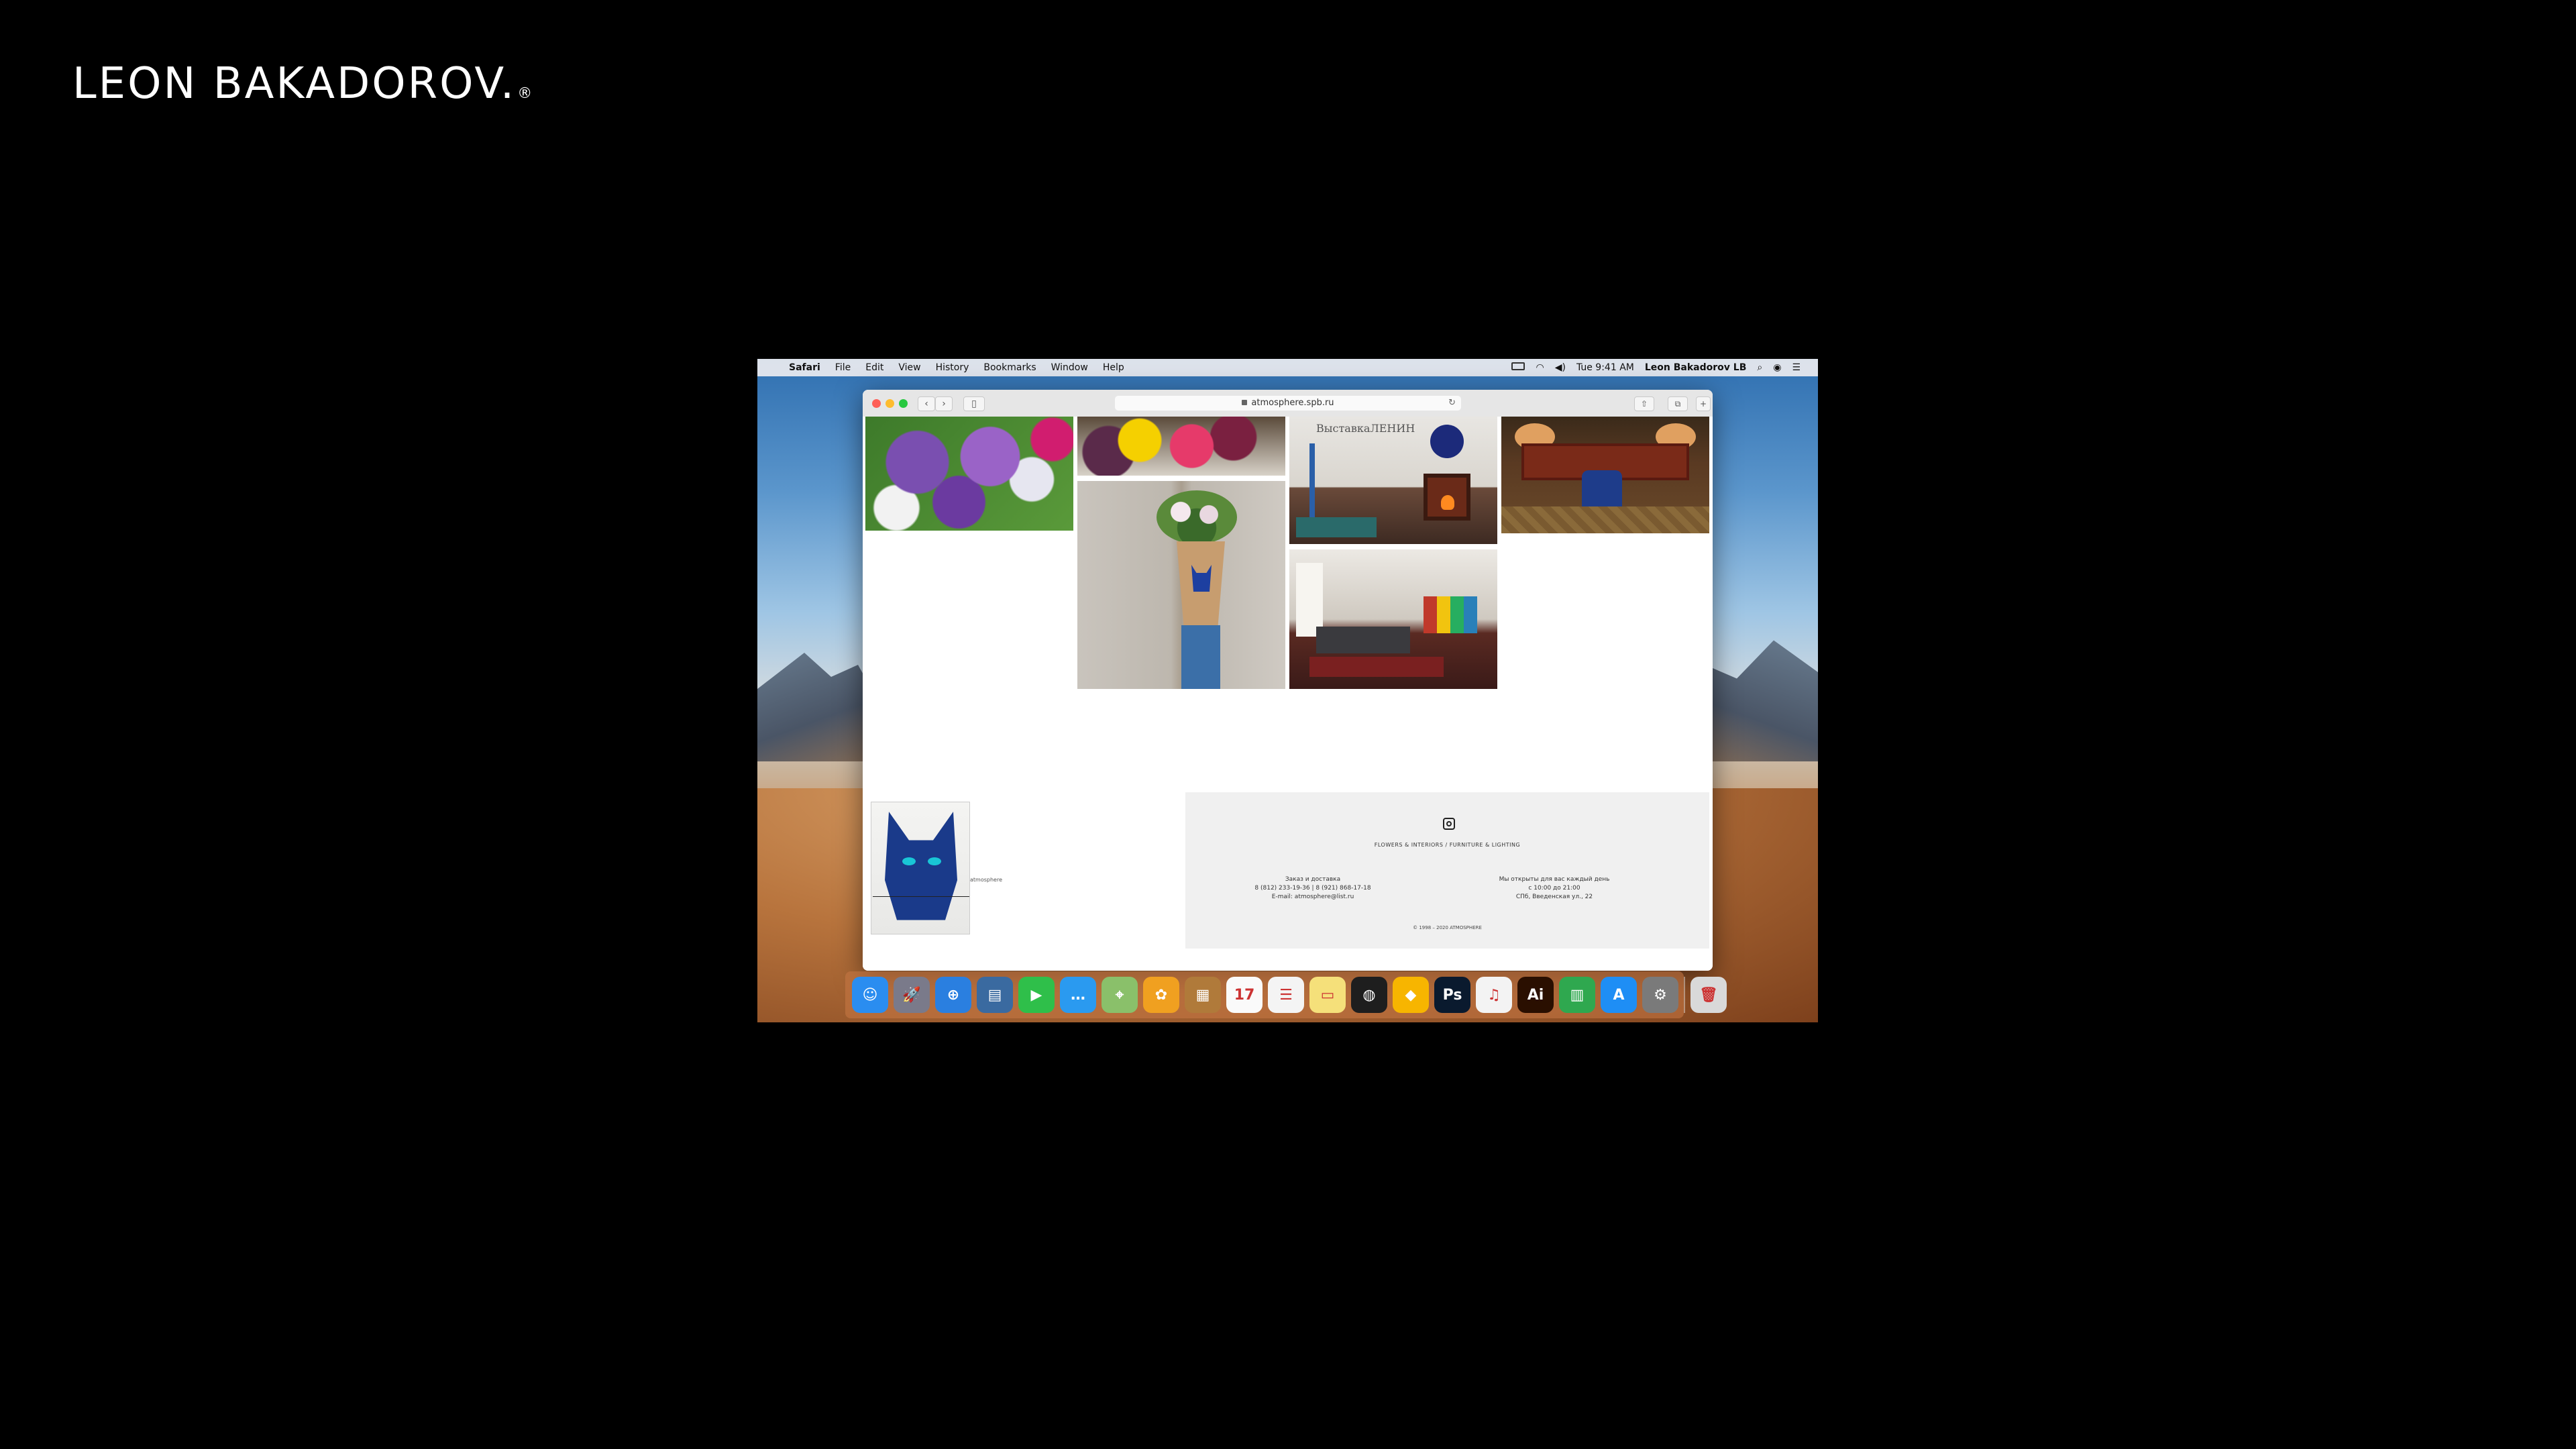 The image size is (2576, 1449). What do you see at coordinates (1245, 402) in the screenshot?
I see `lock-icon` at bounding box center [1245, 402].